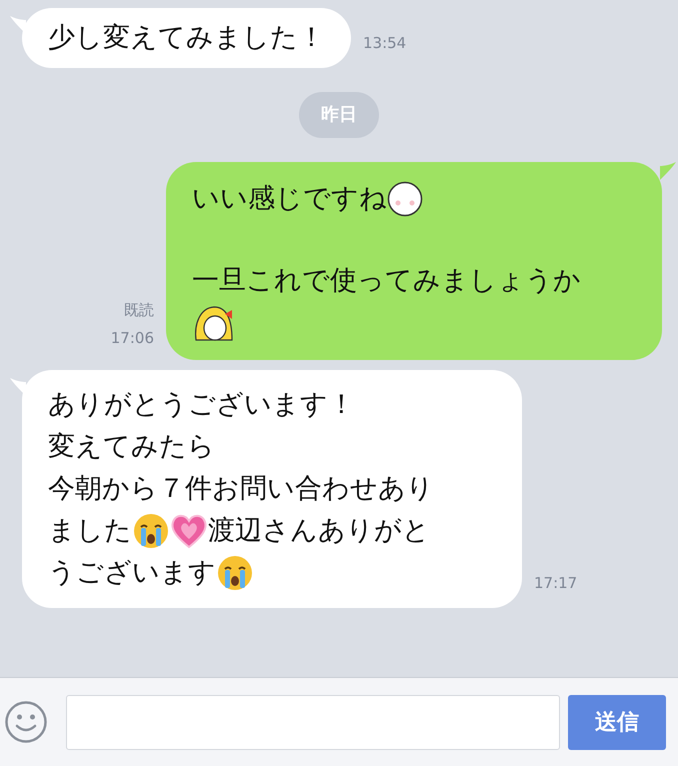 The width and height of the screenshot is (678, 766). I want to click on emoji-icon, so click(26, 722).